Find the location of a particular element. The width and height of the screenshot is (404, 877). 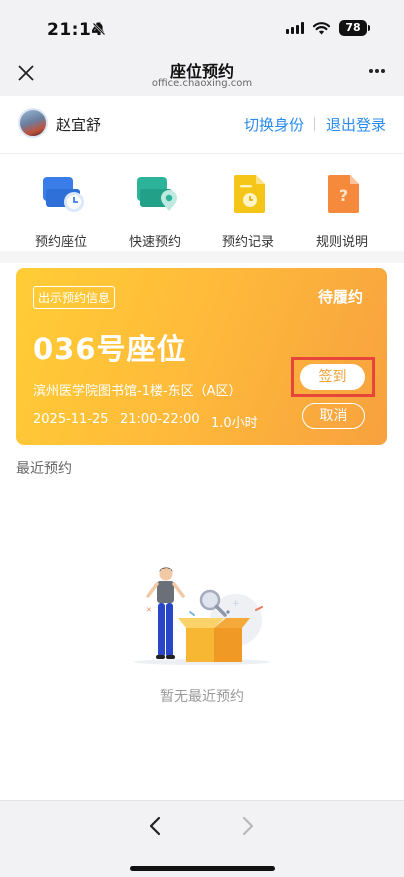

reservation-time: 21:00-22:00 is located at coordinates (160, 419).